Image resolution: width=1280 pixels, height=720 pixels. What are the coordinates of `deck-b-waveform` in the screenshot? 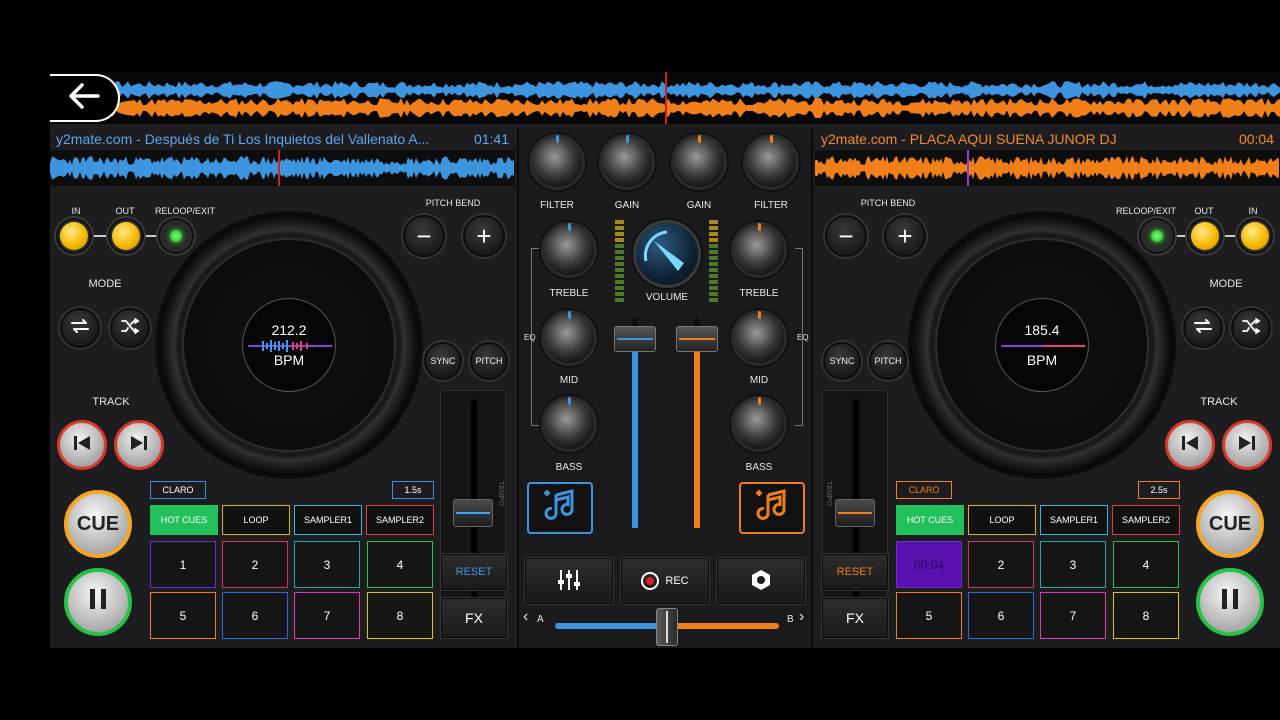 It's located at (1047, 168).